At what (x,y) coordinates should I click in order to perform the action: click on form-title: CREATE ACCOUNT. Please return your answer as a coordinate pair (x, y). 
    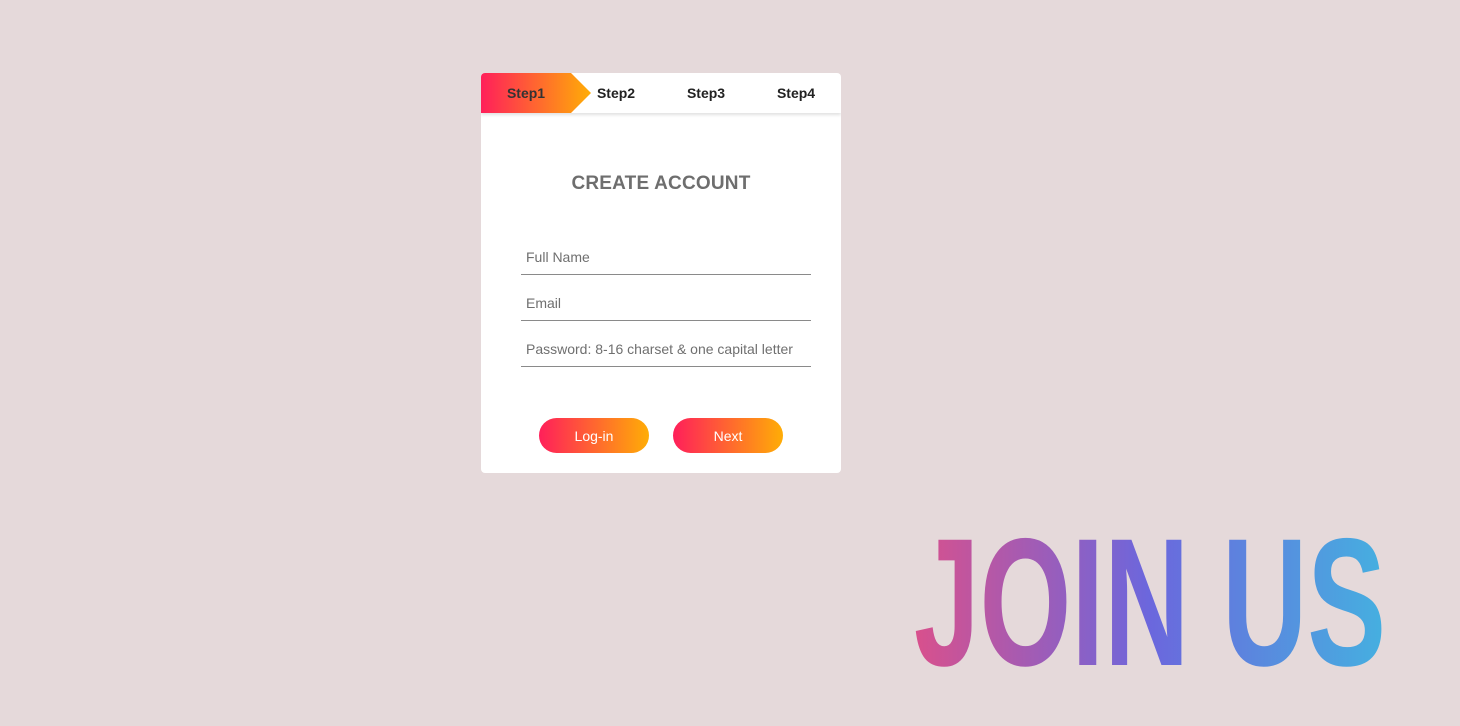
    Looking at the image, I should click on (661, 183).